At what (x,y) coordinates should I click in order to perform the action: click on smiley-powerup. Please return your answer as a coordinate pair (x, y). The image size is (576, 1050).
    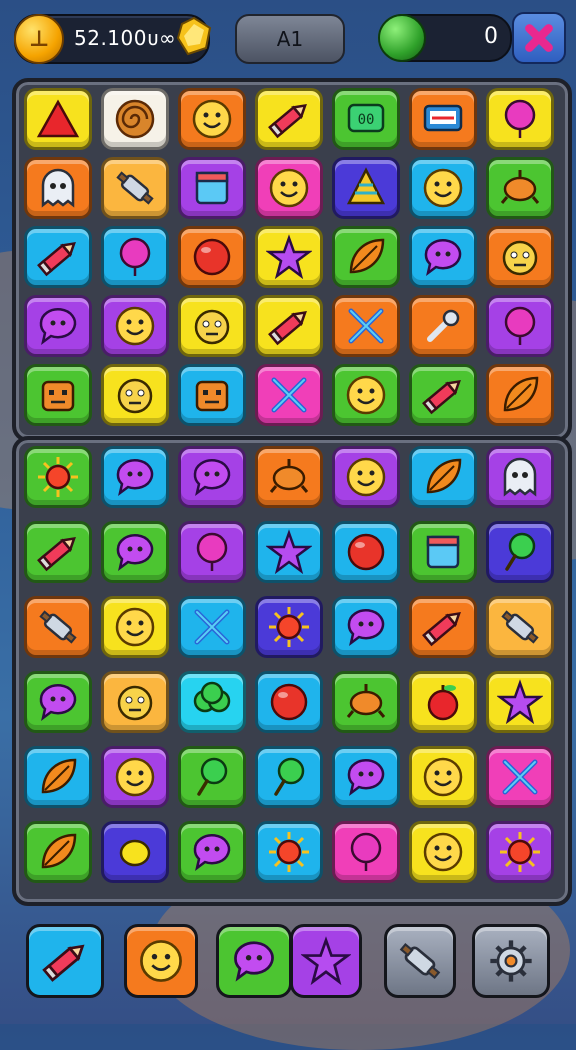
    Looking at the image, I should click on (161, 961).